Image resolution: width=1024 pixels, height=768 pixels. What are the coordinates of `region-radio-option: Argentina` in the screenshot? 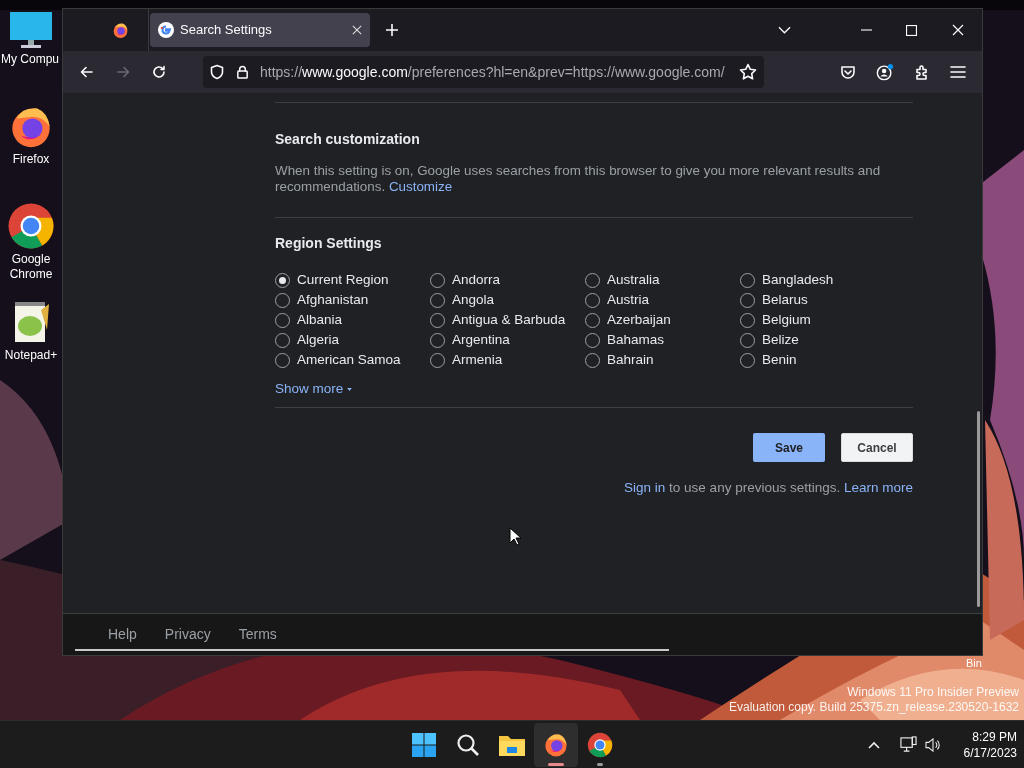 It's located at (507, 340).